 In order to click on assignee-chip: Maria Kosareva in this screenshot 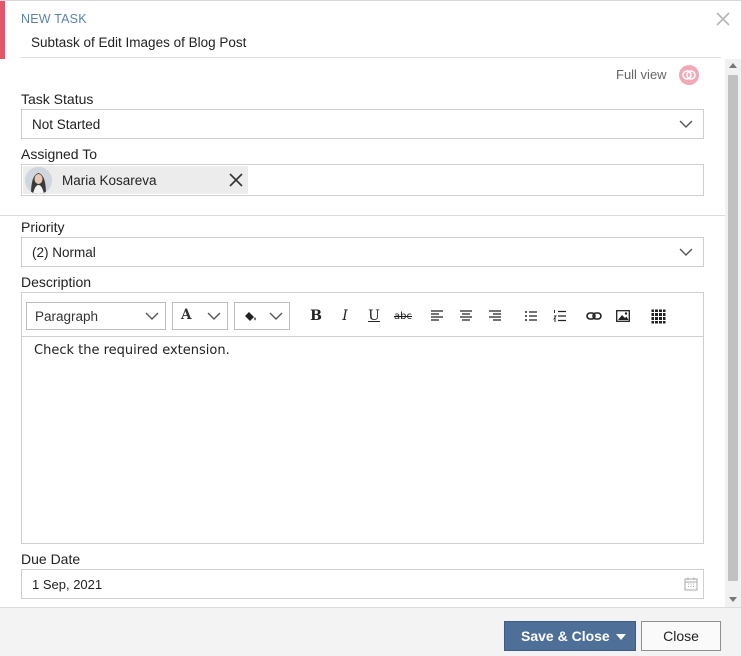, I will do `click(135, 180)`.